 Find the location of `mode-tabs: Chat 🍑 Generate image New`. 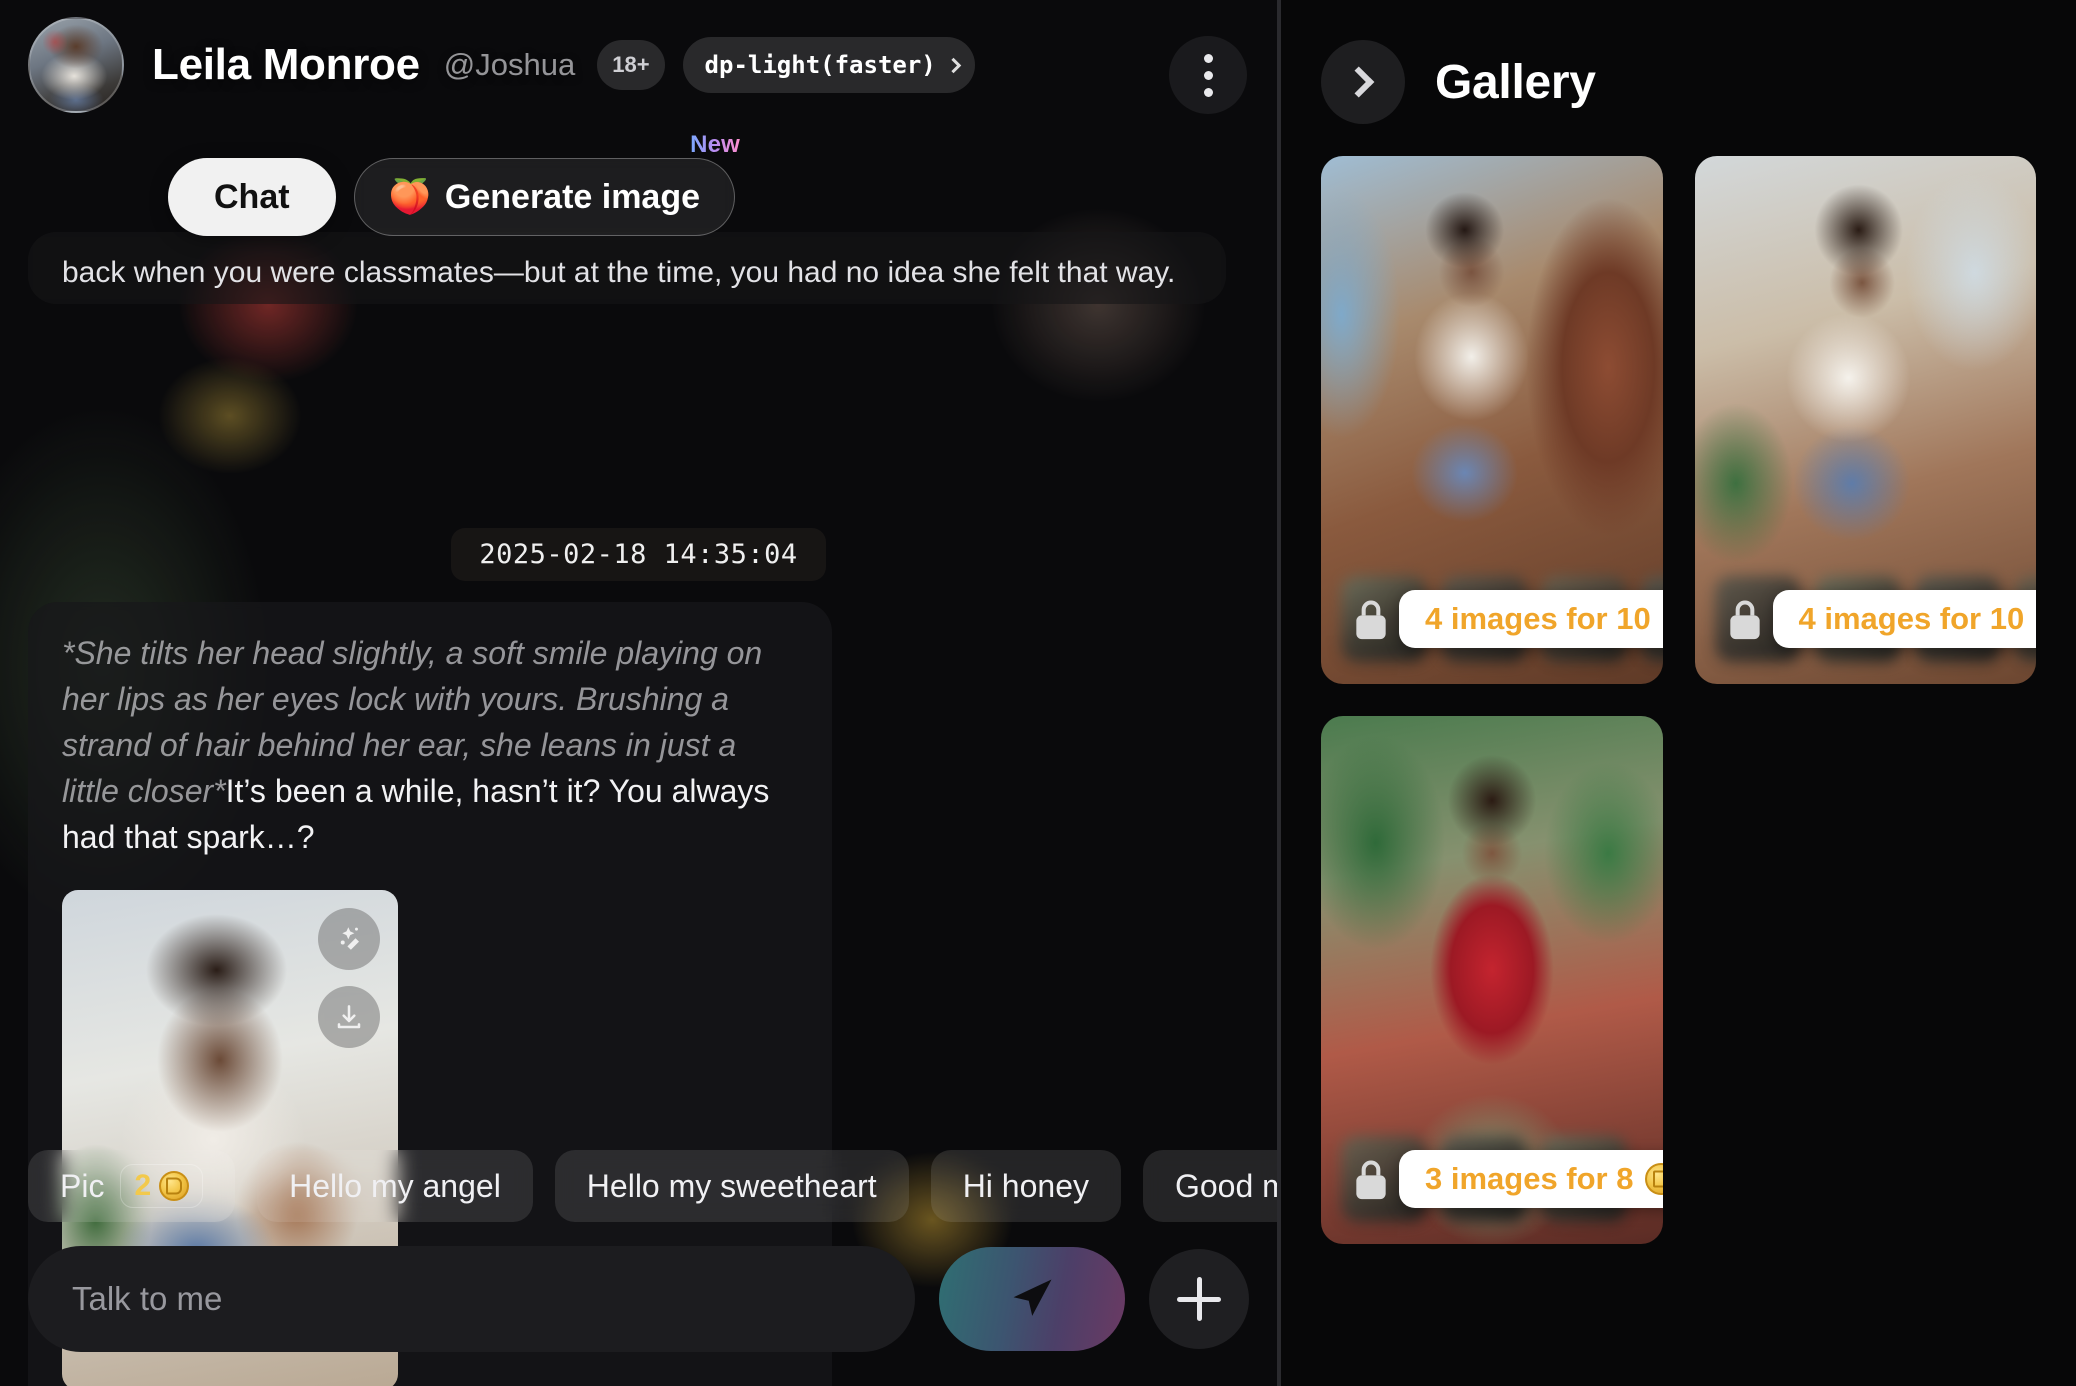

mode-tabs: Chat 🍑 Generate image New is located at coordinates (454, 183).